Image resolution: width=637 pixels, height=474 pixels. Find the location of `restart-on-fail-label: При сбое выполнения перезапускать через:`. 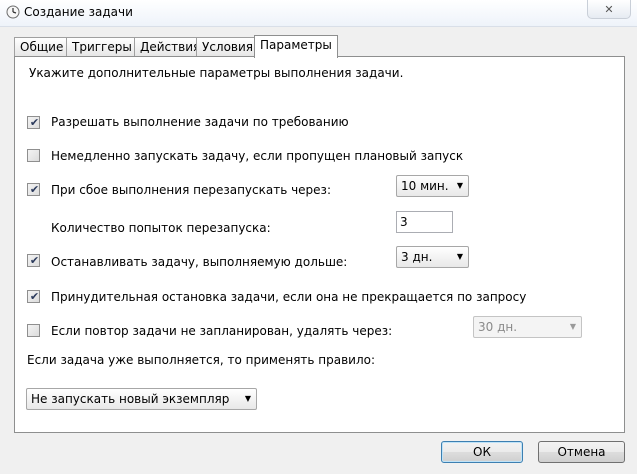

restart-on-fail-label: При сбое выполнения перезапускать через: is located at coordinates (191, 190).